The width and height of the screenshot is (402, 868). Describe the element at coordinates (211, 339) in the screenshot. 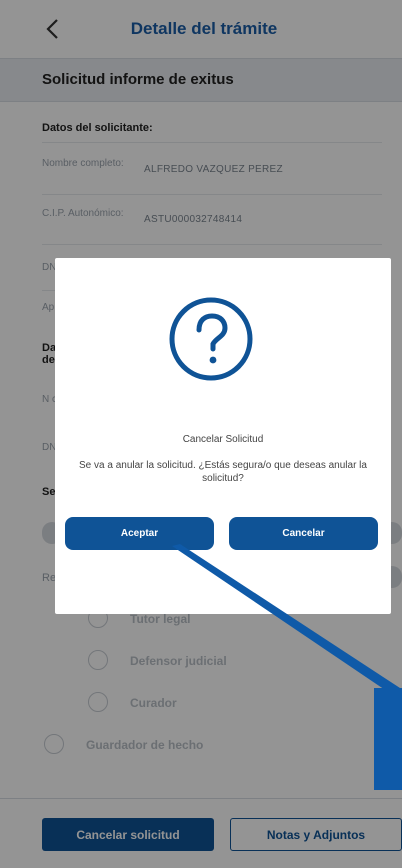

I see `question-circle-icon` at that location.